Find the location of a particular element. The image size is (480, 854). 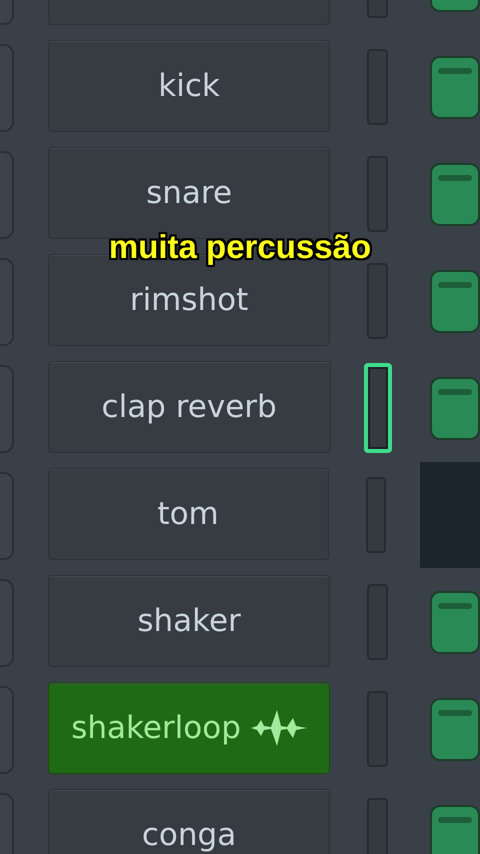

waveform-icon is located at coordinates (278, 728).